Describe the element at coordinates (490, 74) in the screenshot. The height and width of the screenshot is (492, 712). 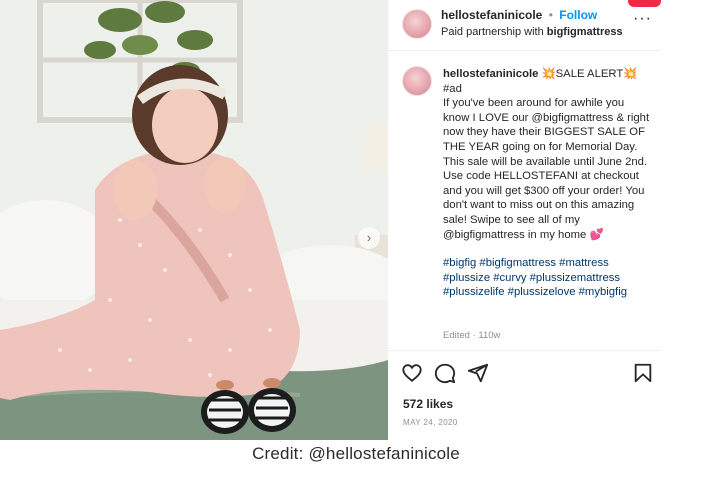
I see `caption-username: hellostefaninicole` at that location.